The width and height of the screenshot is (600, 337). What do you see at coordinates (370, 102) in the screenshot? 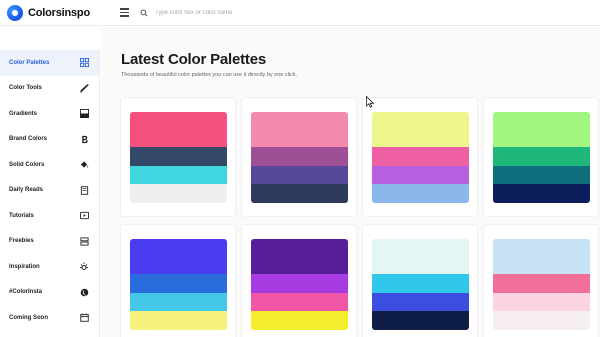
I see `mouse-pointer-icon` at bounding box center [370, 102].